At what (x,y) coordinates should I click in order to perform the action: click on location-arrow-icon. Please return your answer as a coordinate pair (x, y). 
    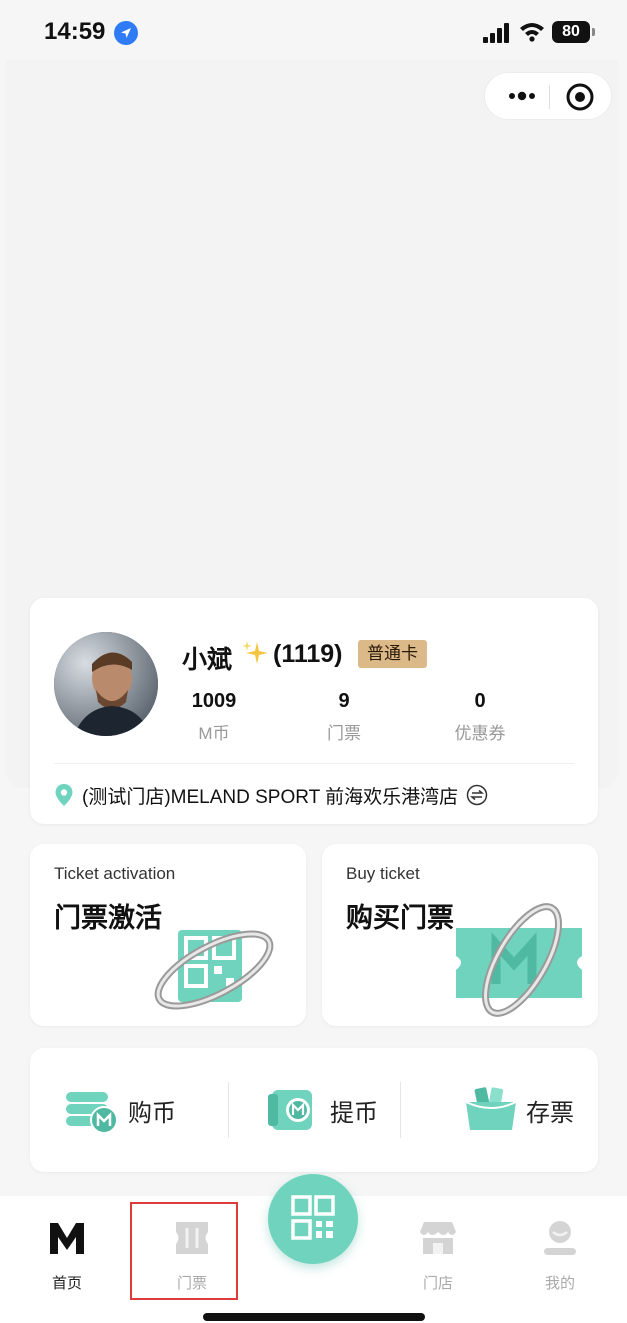
    Looking at the image, I should click on (126, 33).